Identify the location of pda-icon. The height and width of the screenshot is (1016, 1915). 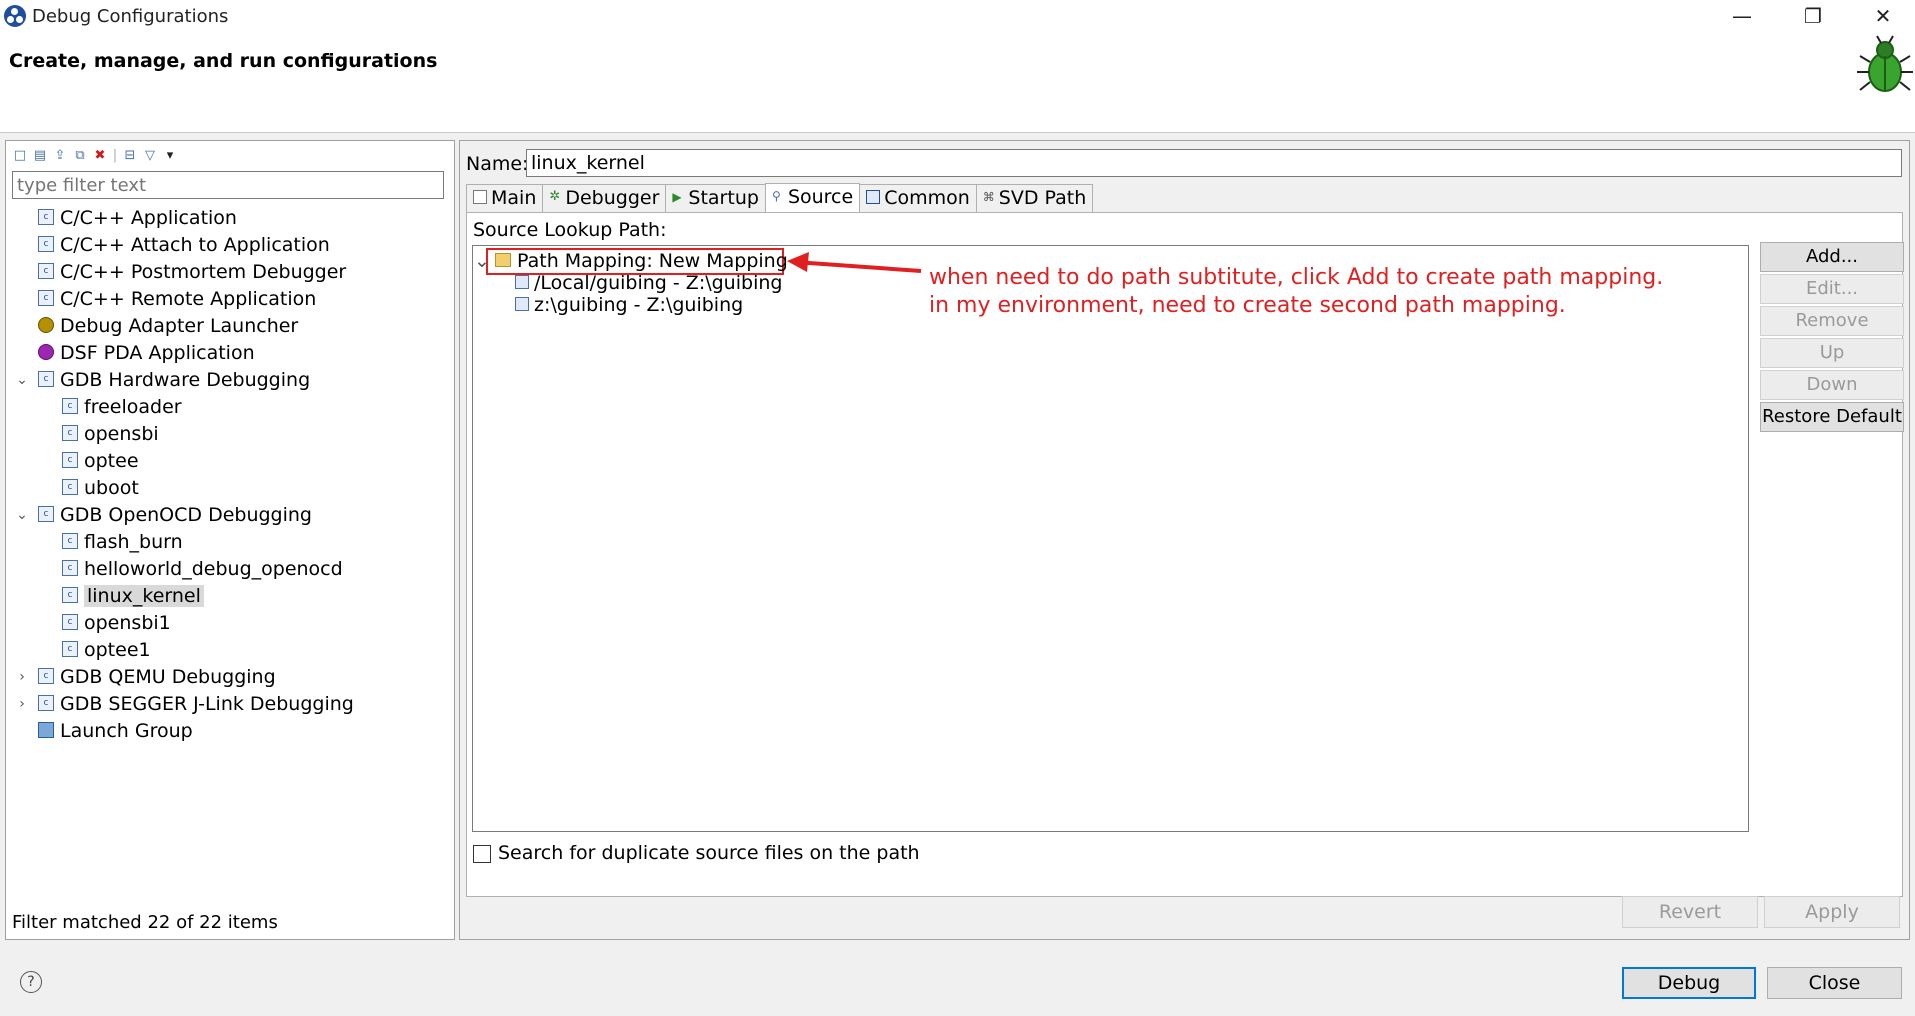
(46, 351).